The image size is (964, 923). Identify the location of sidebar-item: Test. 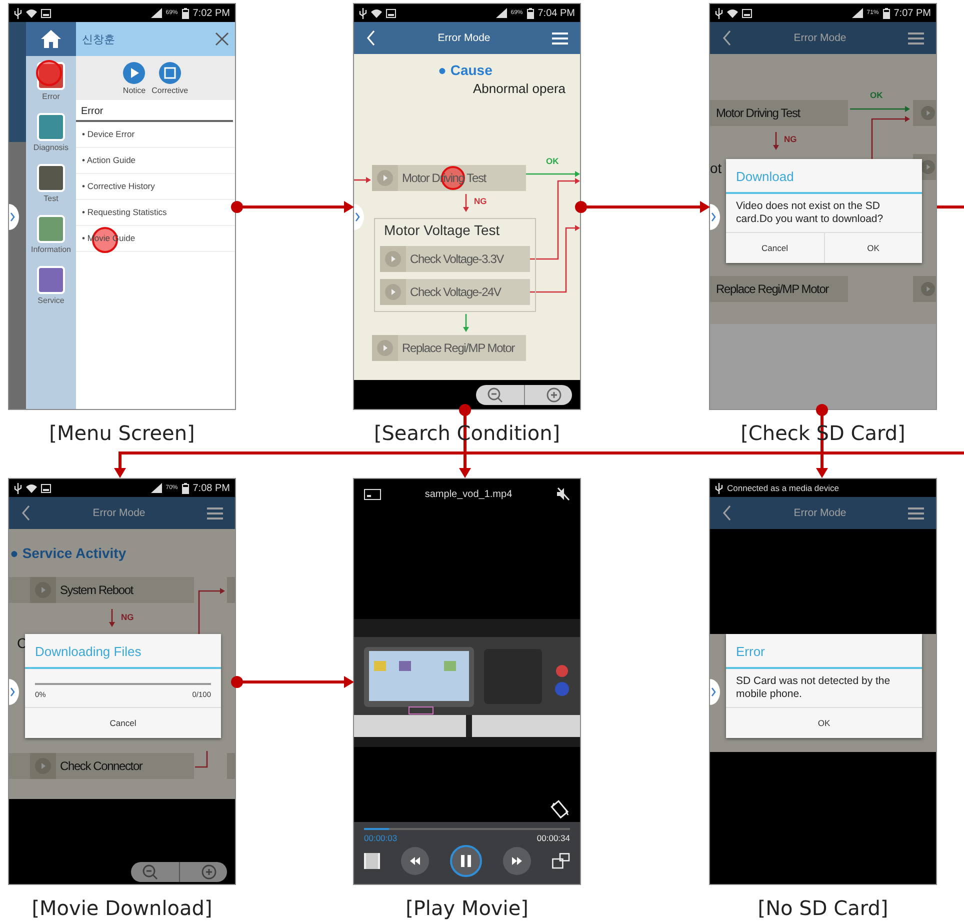
(51, 183).